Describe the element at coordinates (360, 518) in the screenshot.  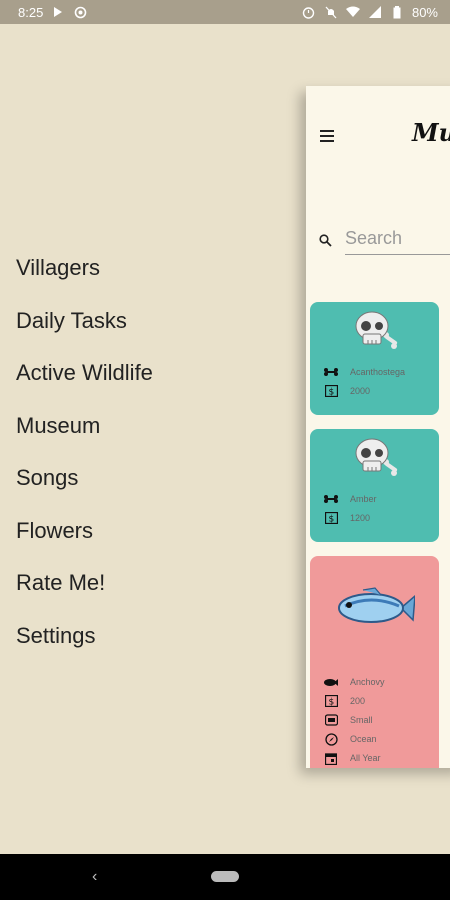
I see `card-price: 1200` at that location.